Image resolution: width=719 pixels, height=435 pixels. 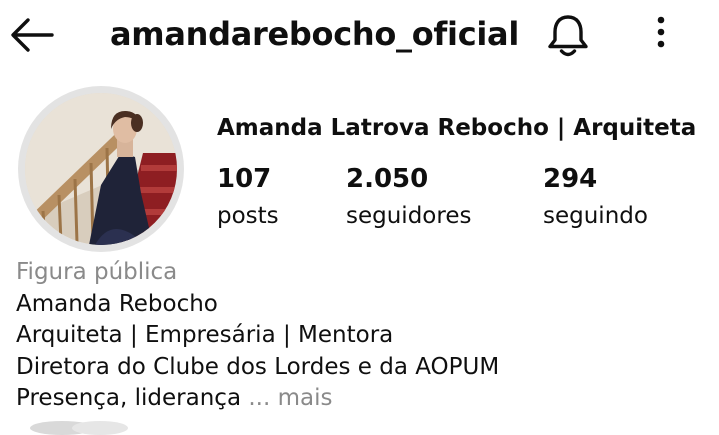 What do you see at coordinates (97, 272) in the screenshot?
I see `profile-category: Figura pública` at bounding box center [97, 272].